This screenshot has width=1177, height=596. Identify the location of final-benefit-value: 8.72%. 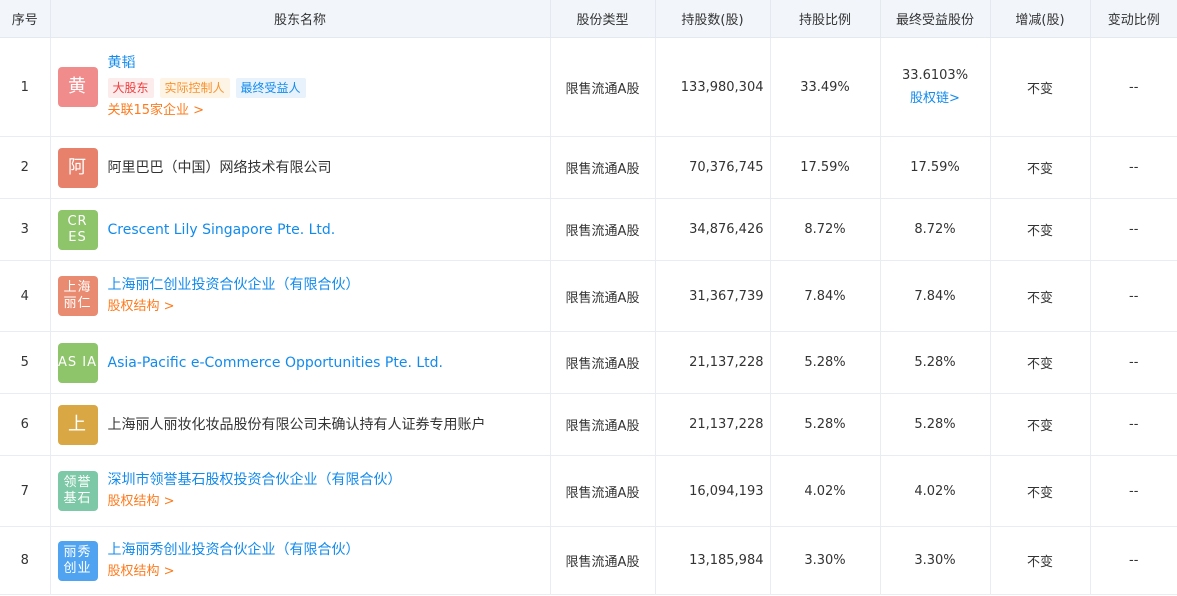
(935, 229).